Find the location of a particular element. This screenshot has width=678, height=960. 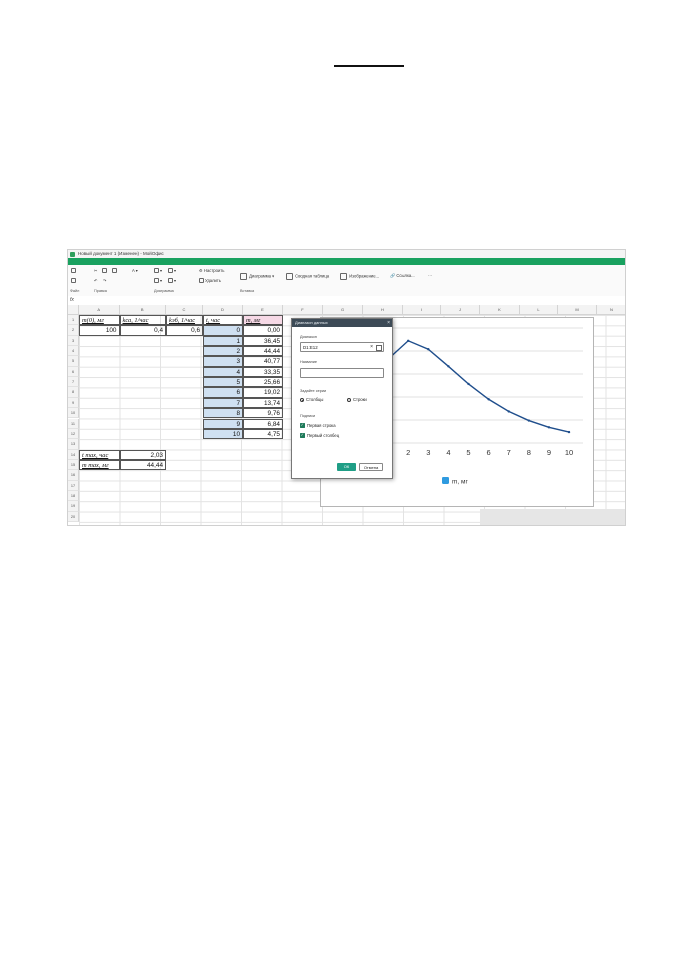

chart-type-button: ▾ is located at coordinates (158, 281).